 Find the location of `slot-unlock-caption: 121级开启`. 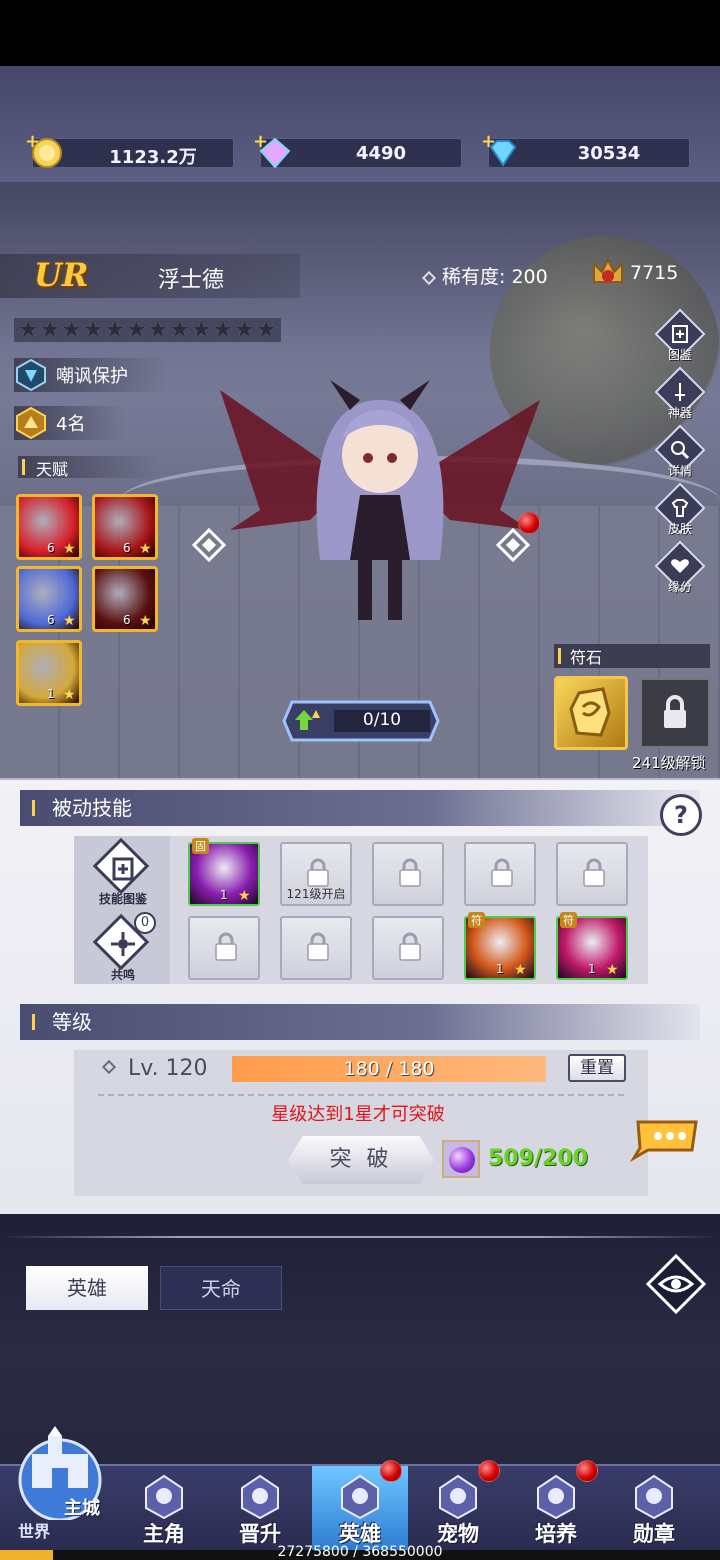

slot-unlock-caption: 121级开启 is located at coordinates (316, 894).